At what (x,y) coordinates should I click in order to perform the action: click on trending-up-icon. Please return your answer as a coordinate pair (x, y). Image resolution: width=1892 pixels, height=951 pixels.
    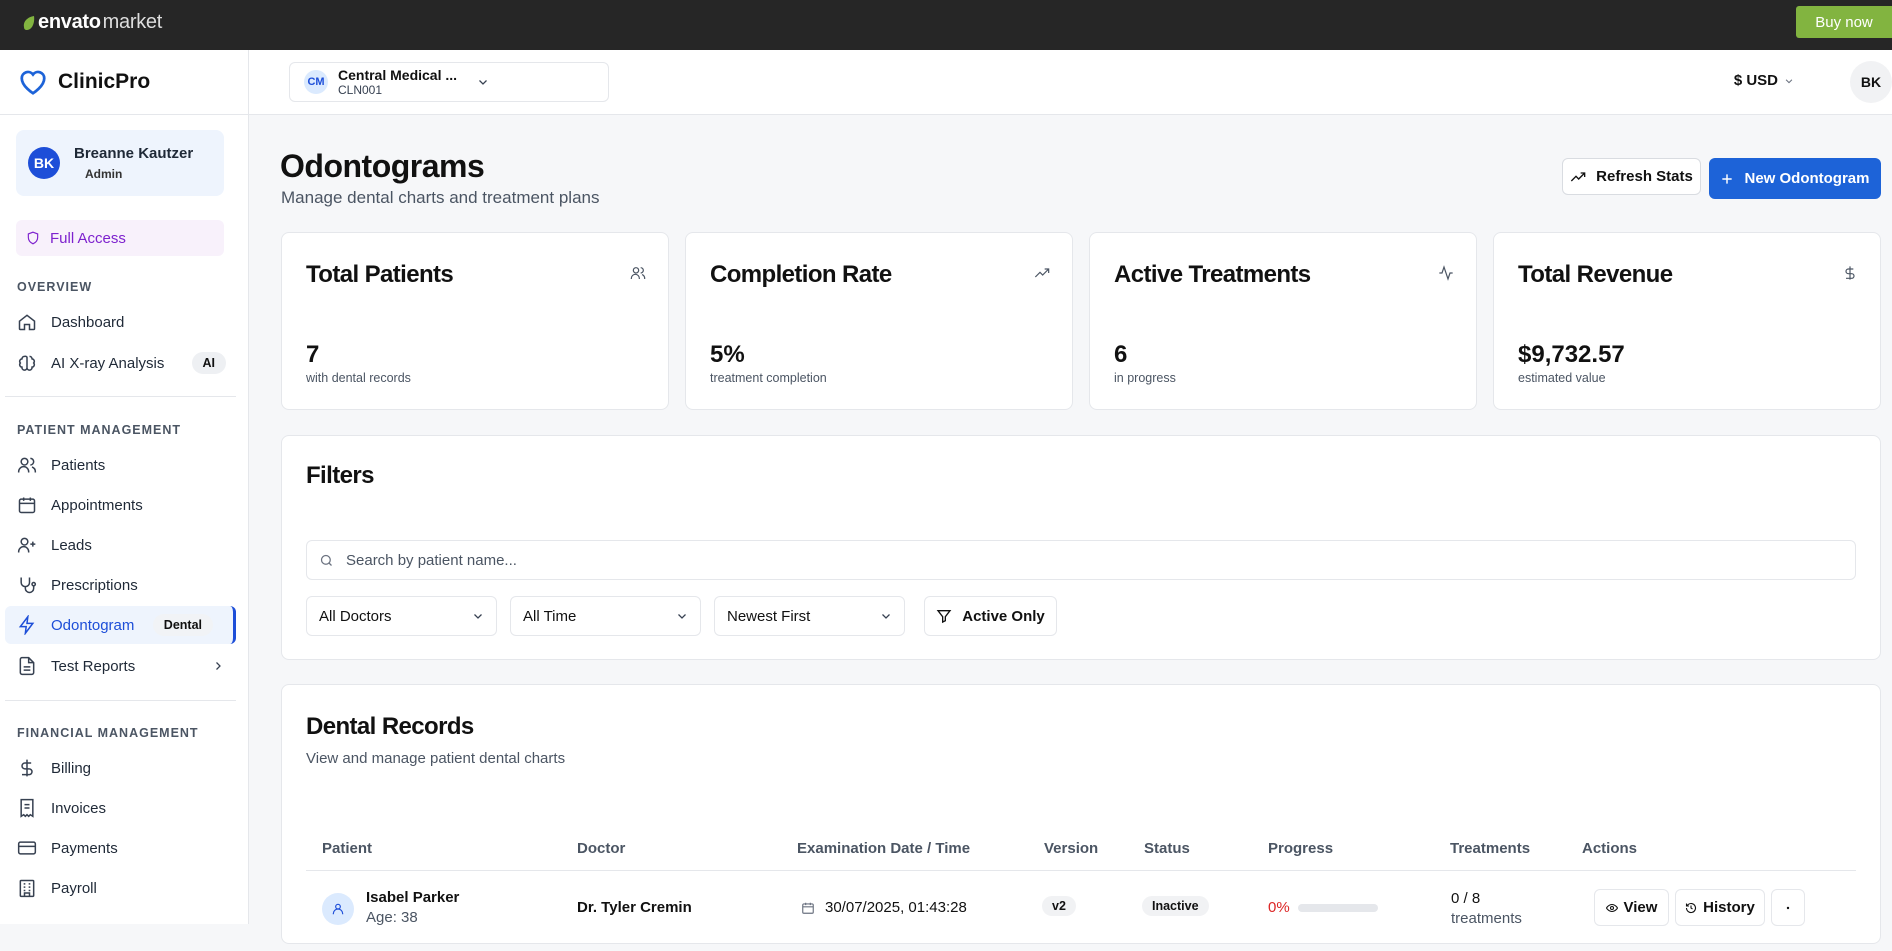
    Looking at the image, I should click on (1578, 176).